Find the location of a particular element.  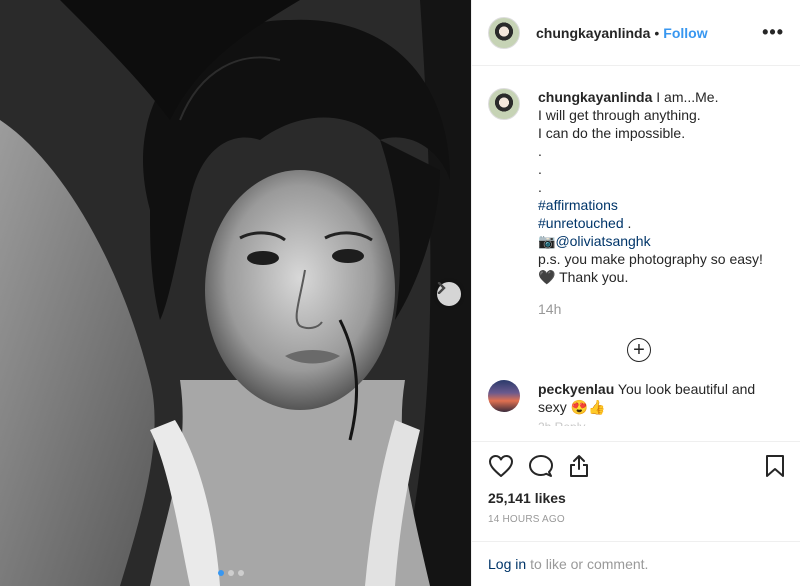

comment-meta: 2h Reply is located at coordinates (669, 423).